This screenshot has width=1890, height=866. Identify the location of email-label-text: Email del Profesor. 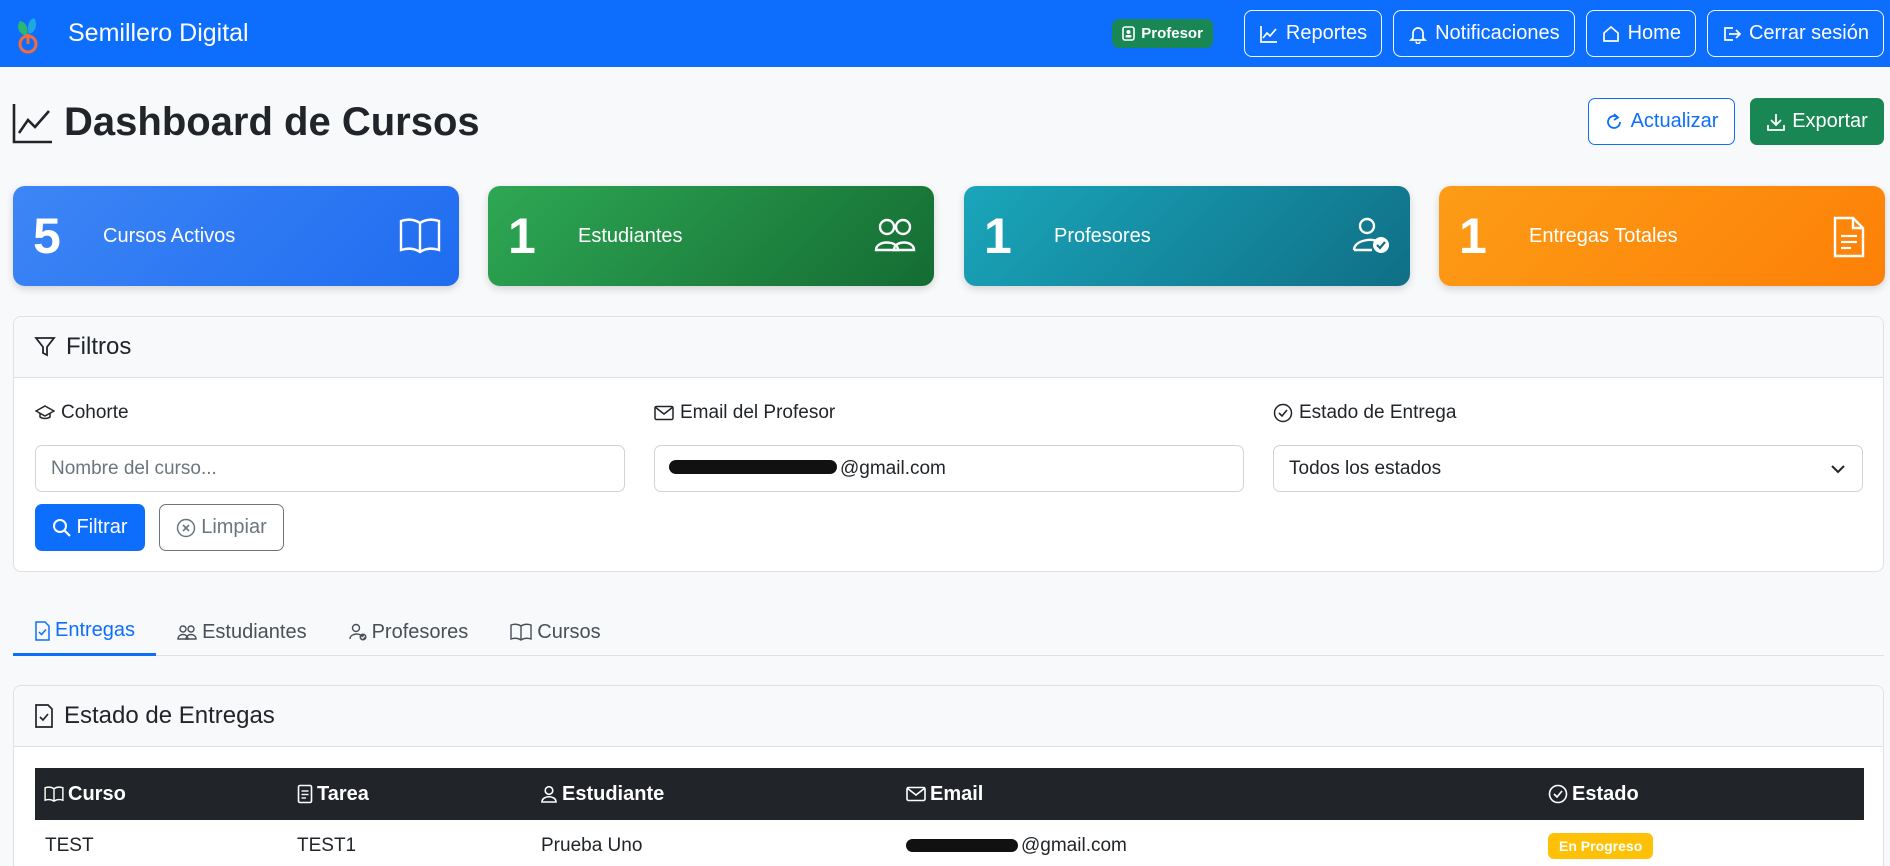
(758, 412).